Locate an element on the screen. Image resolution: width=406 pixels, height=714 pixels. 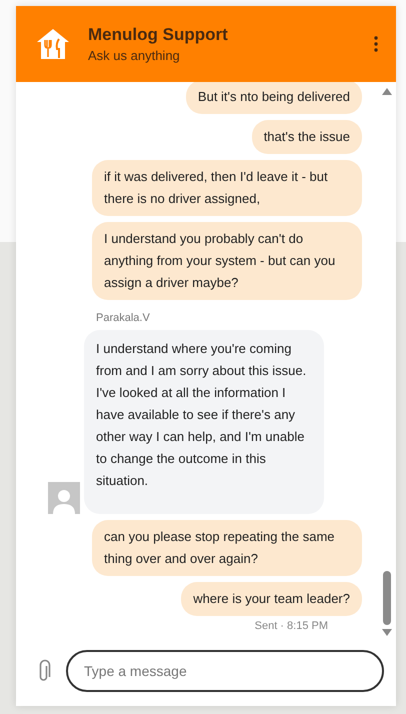
message-input: Type a message is located at coordinates (225, 671).